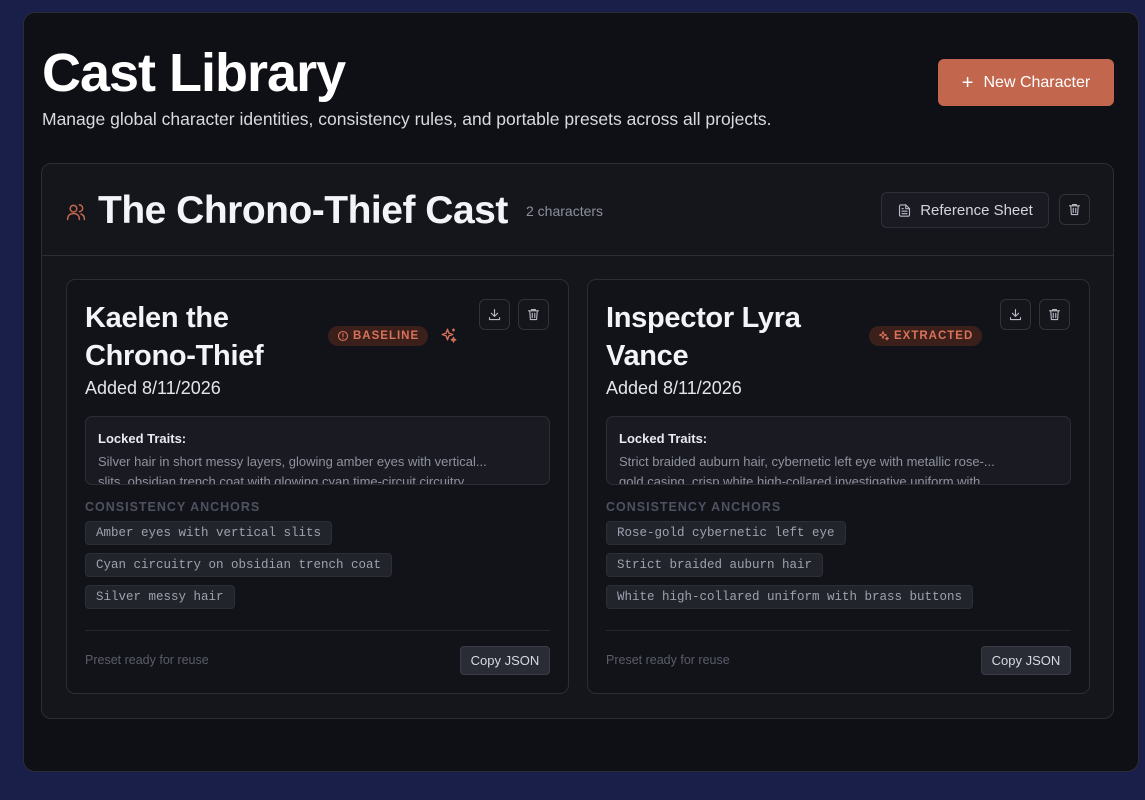  What do you see at coordinates (209, 533) in the screenshot?
I see `anchor-chip: Amber eyes with vertical slits` at bounding box center [209, 533].